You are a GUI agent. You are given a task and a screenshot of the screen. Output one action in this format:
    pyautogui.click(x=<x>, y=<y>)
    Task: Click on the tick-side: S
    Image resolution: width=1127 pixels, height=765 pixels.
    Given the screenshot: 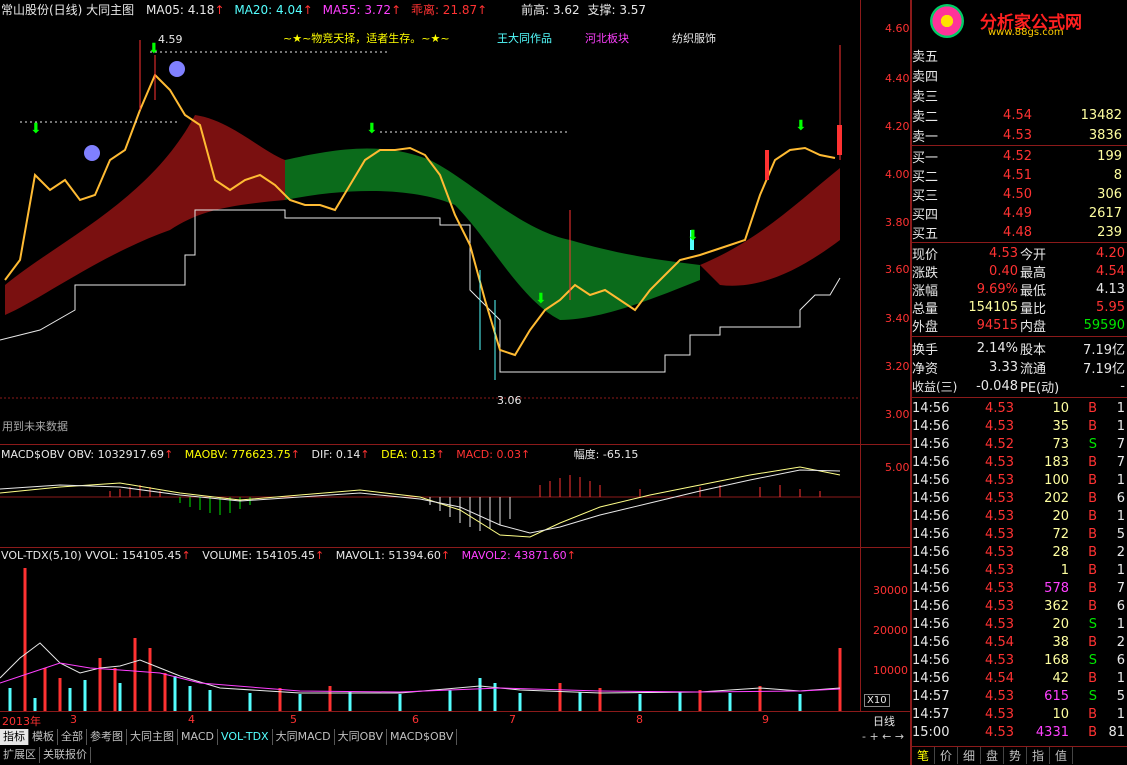 What is the action you would take?
    pyautogui.click(x=1092, y=696)
    